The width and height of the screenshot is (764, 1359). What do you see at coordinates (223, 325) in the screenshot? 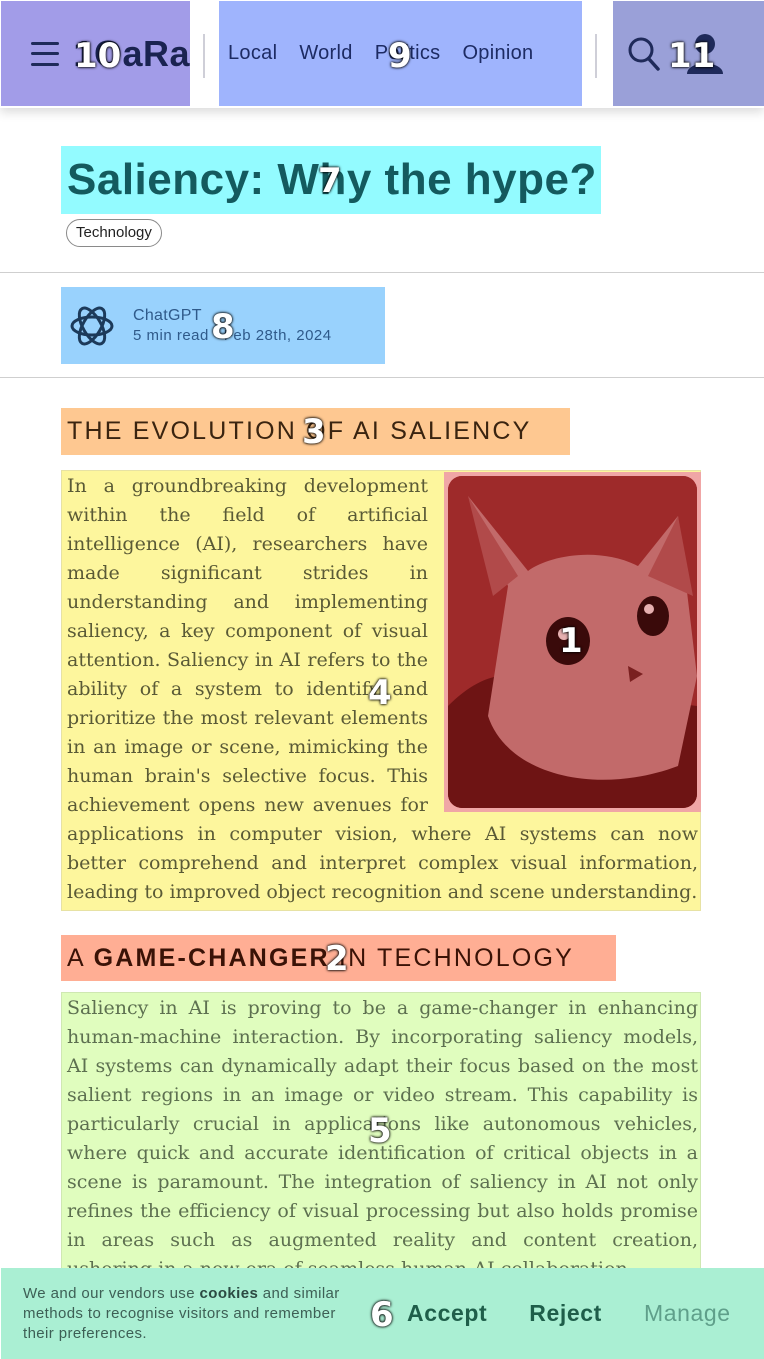
I see `author-byline: ChatGPT 5 min read · Feb 28th, 2024` at bounding box center [223, 325].